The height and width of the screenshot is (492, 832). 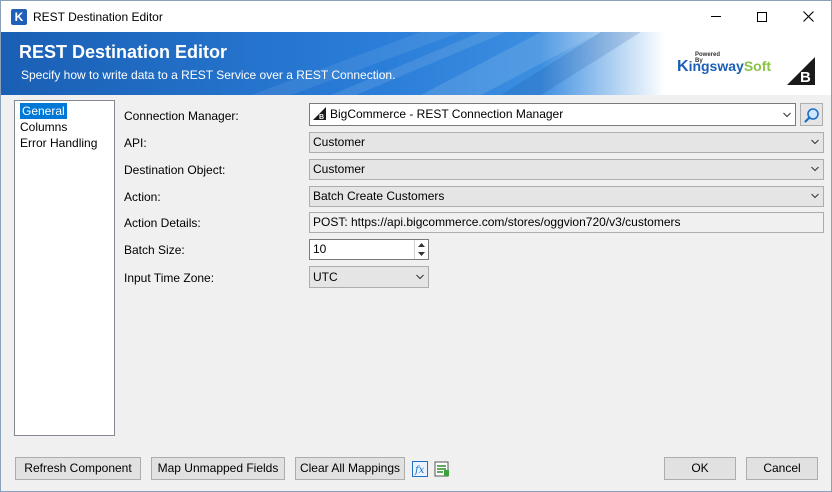 I want to click on maximize-icon, so click(x=762, y=16).